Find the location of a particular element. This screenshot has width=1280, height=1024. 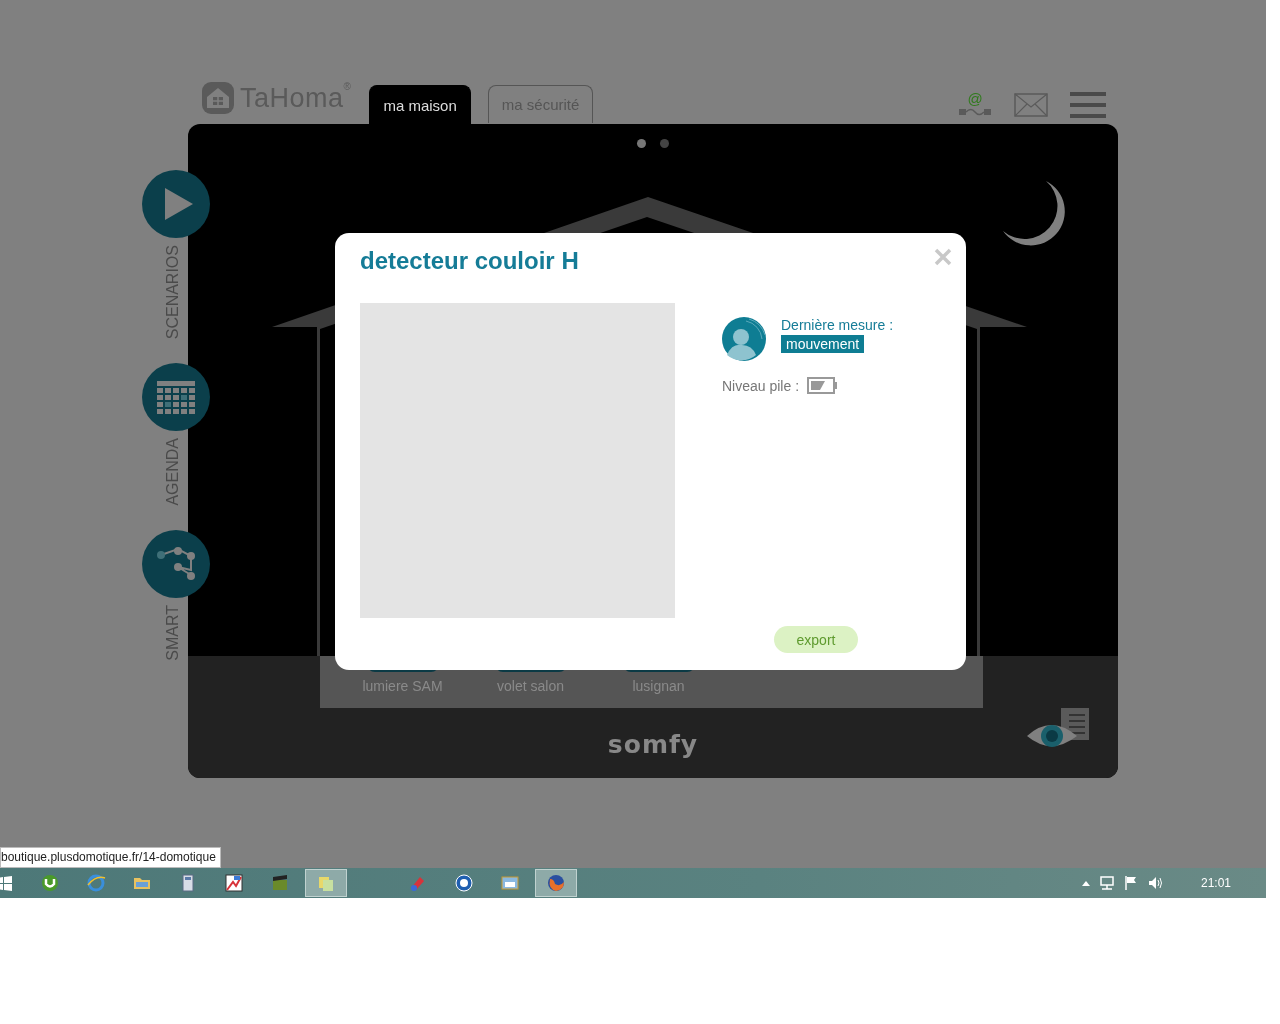

speaker-icon is located at coordinates (1154, 883).